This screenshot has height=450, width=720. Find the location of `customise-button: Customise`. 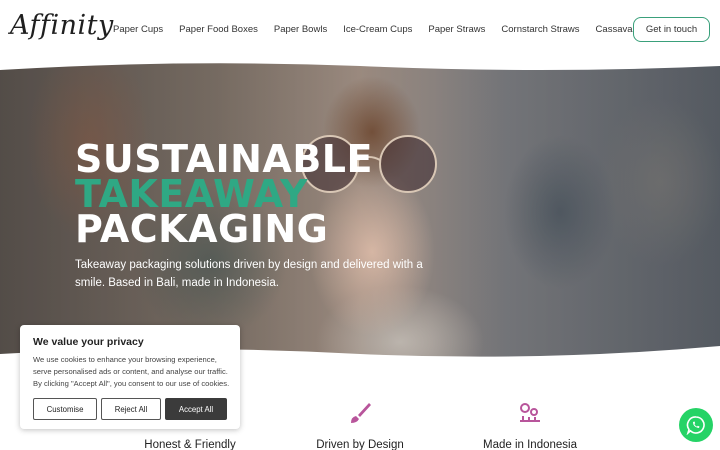

customise-button: Customise is located at coordinates (65, 409).